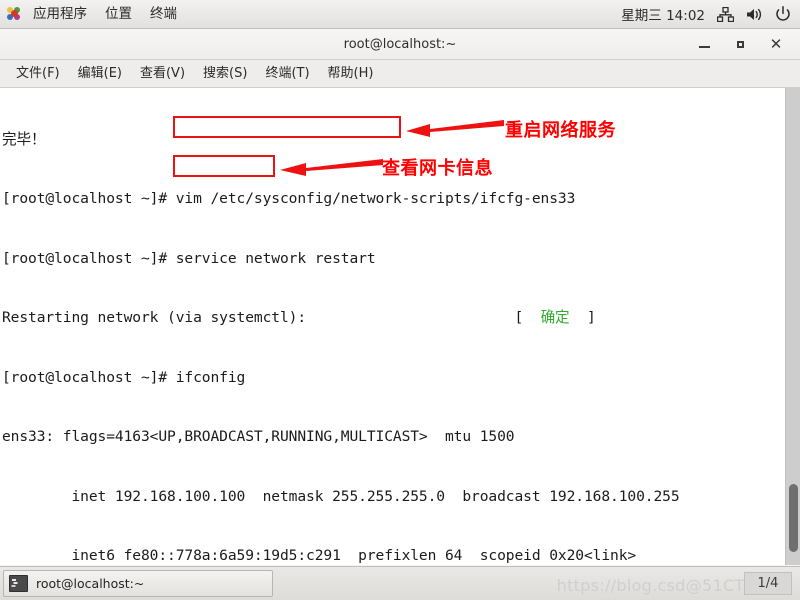  Describe the element at coordinates (163, 14) in the screenshot. I see `panel-menu-terminal: 终端` at that location.